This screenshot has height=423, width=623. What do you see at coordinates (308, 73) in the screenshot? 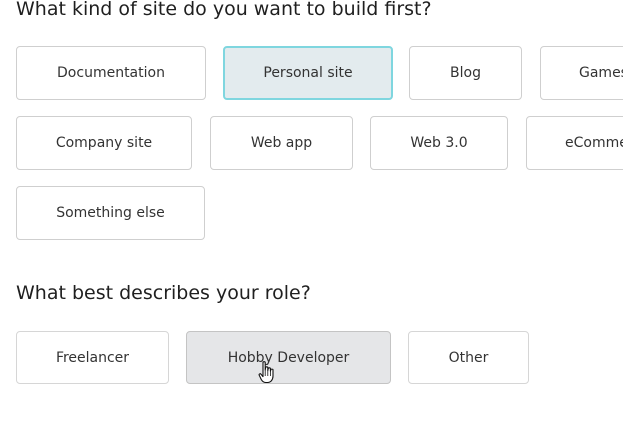
I see `option-personal-site: Personal site` at bounding box center [308, 73].